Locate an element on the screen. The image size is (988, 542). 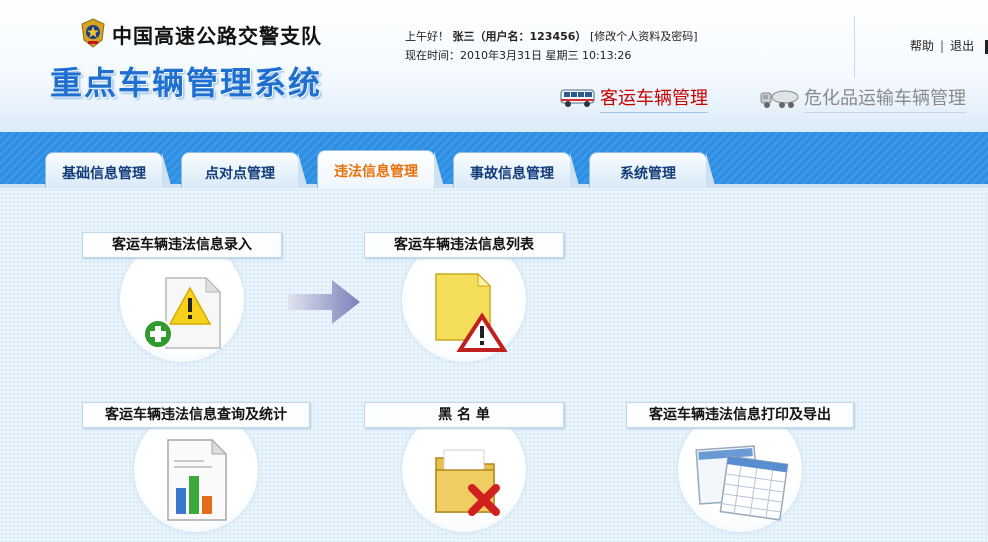
blacklist-label: 黑 名 单 is located at coordinates (464, 415).